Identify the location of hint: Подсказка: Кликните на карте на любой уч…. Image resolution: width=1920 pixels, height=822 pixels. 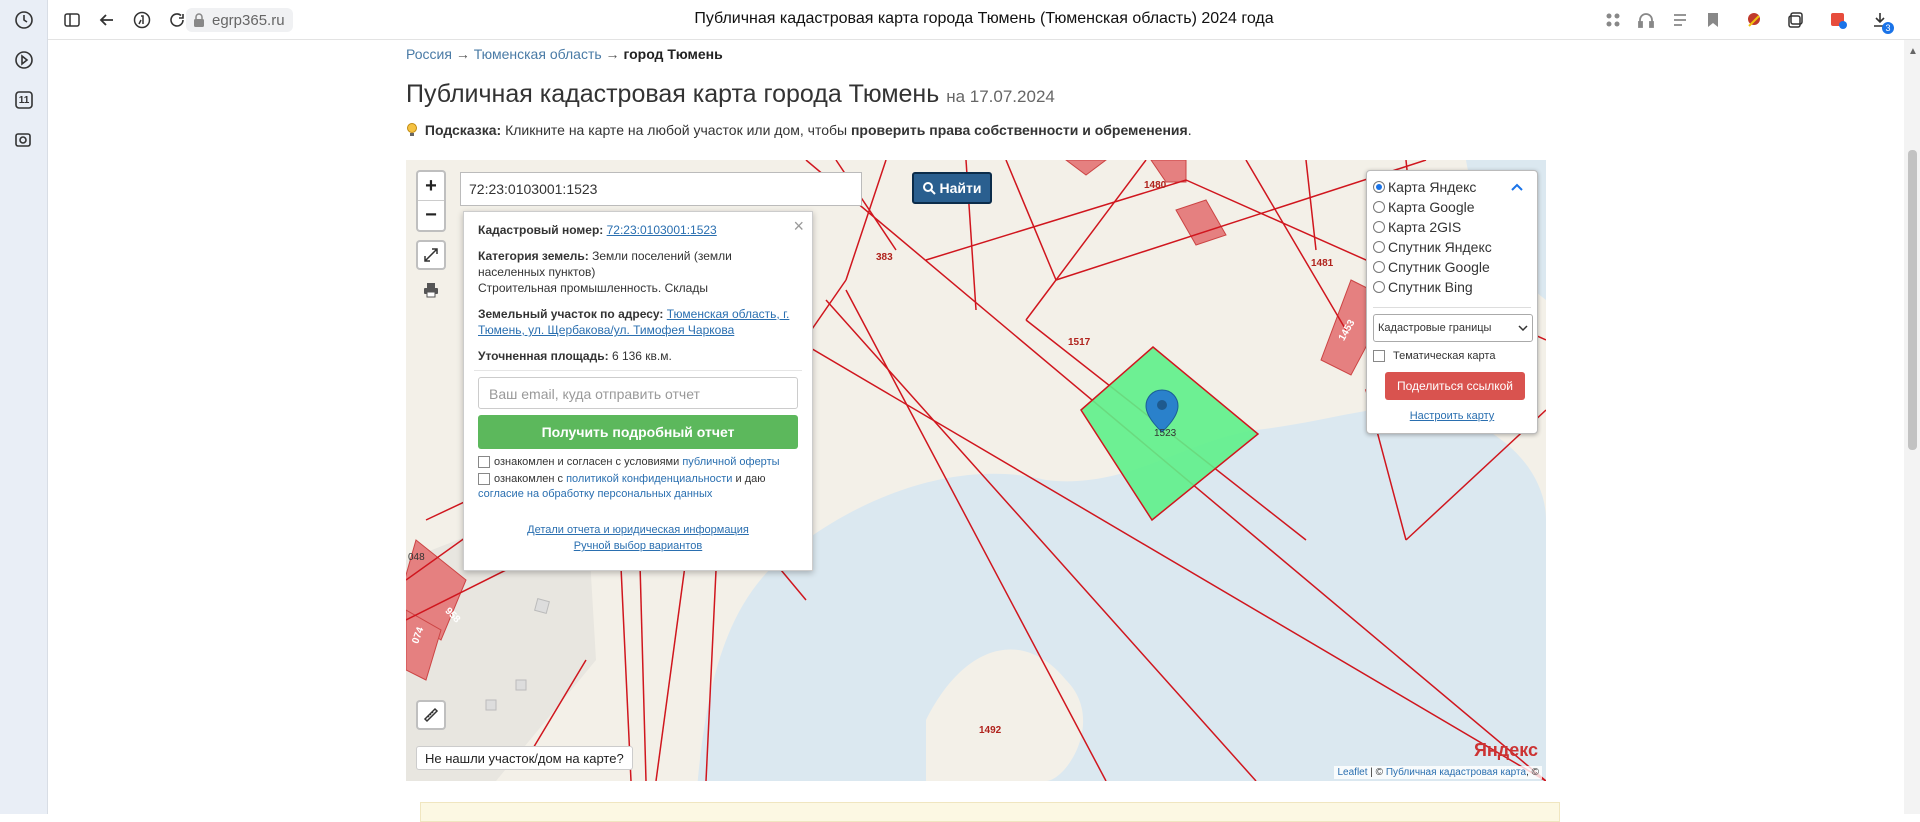
(799, 130).